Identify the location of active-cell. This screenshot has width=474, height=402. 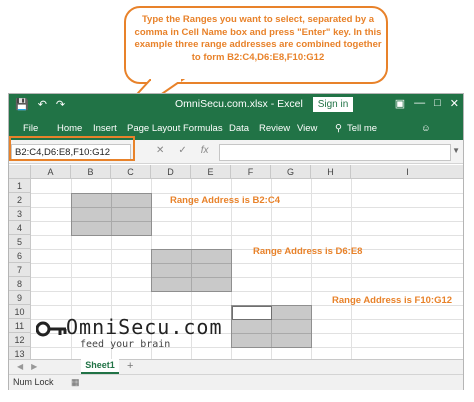
(252, 313).